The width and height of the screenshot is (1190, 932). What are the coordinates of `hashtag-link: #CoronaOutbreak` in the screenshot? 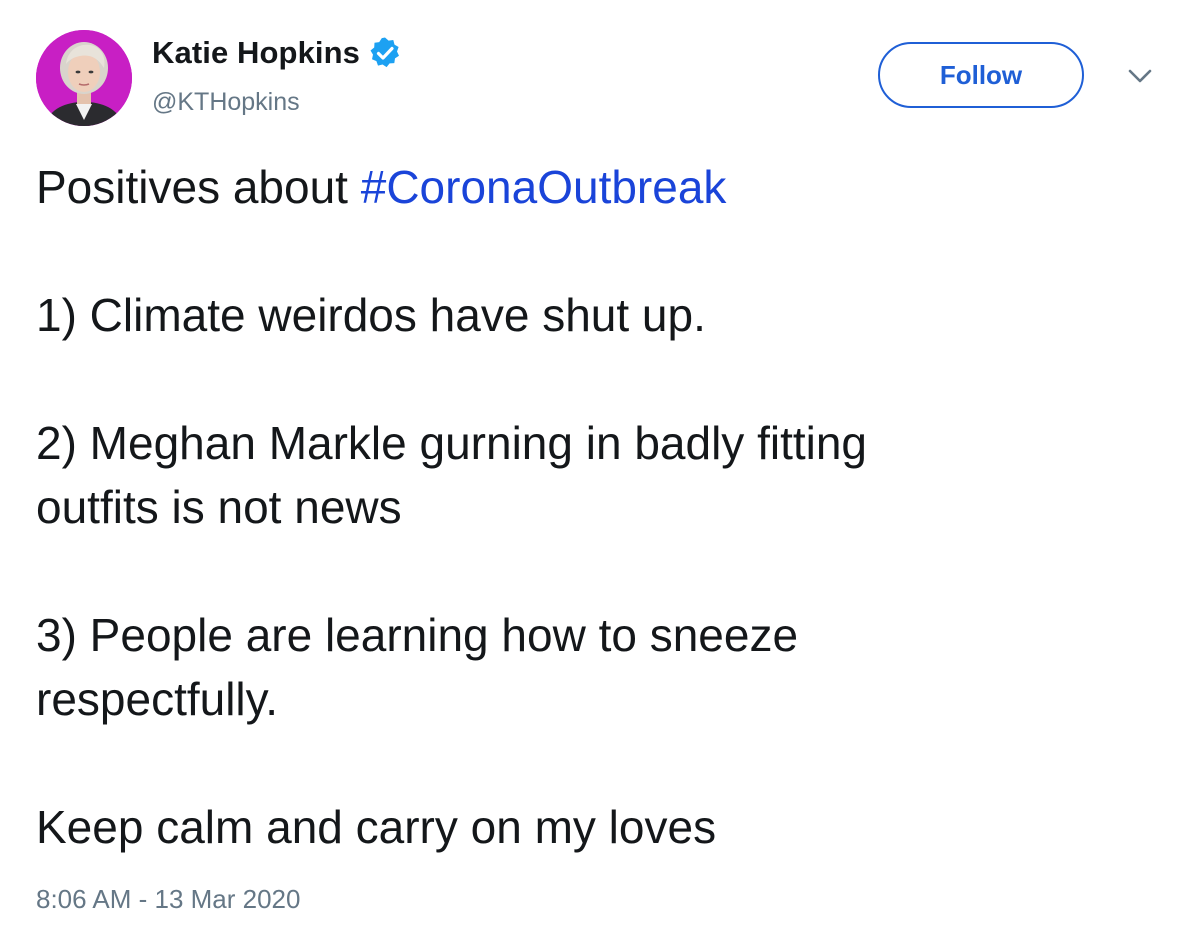 It's located at (544, 187).